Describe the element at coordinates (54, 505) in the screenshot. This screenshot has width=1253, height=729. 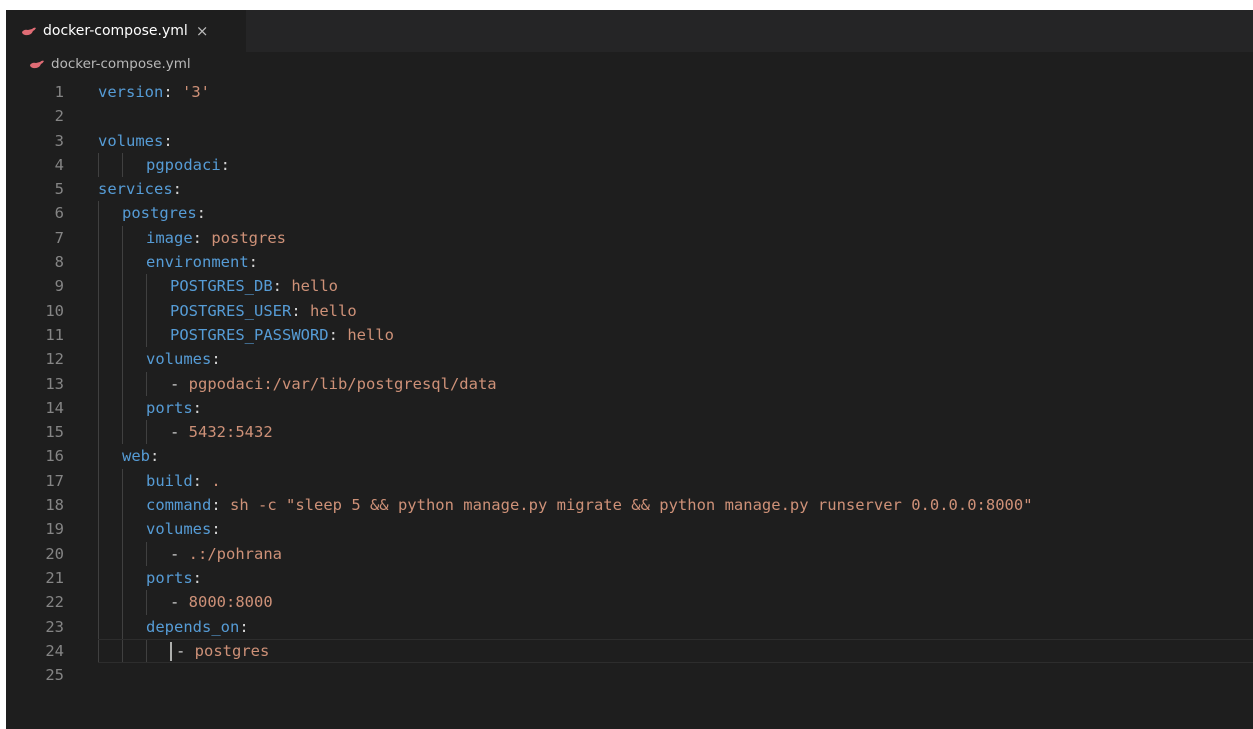
I see `line-number: 18` at that location.